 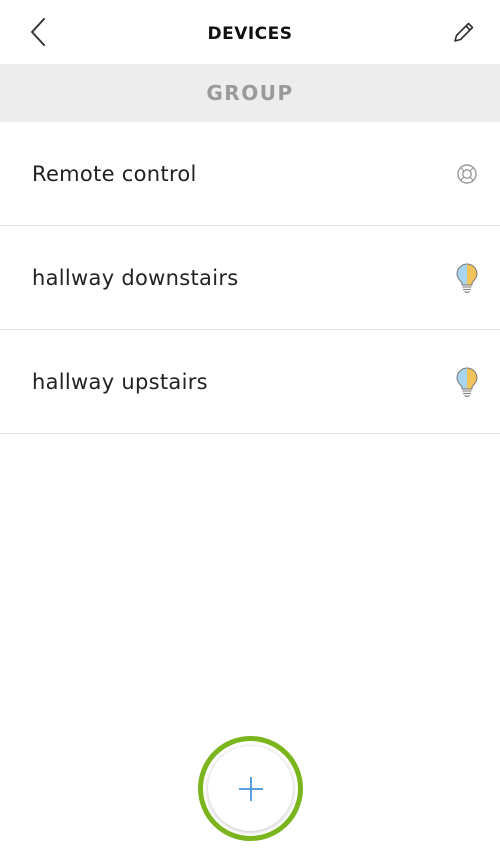 I want to click on app-header: DEVICES, so click(x=250, y=32).